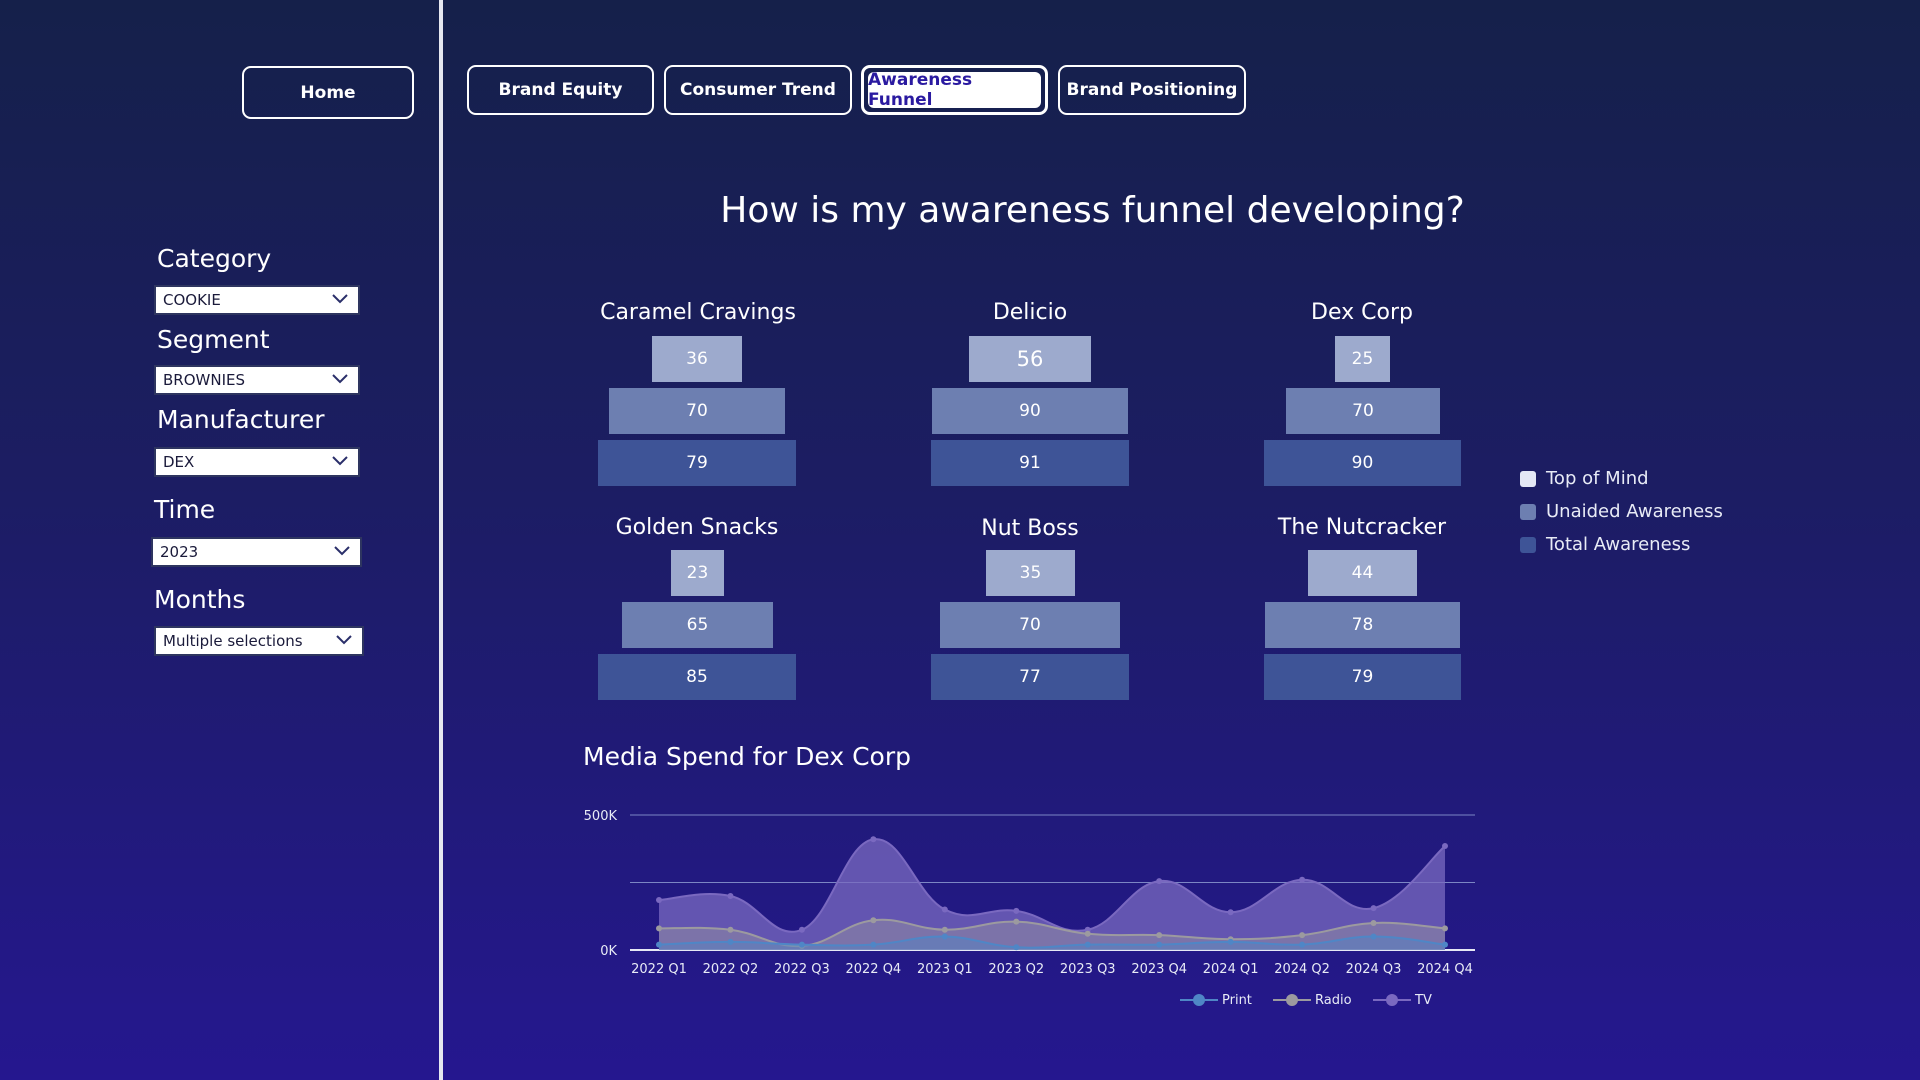 The width and height of the screenshot is (1920, 1080). What do you see at coordinates (1237, 1000) in the screenshot?
I see `legend-label-print: Print` at bounding box center [1237, 1000].